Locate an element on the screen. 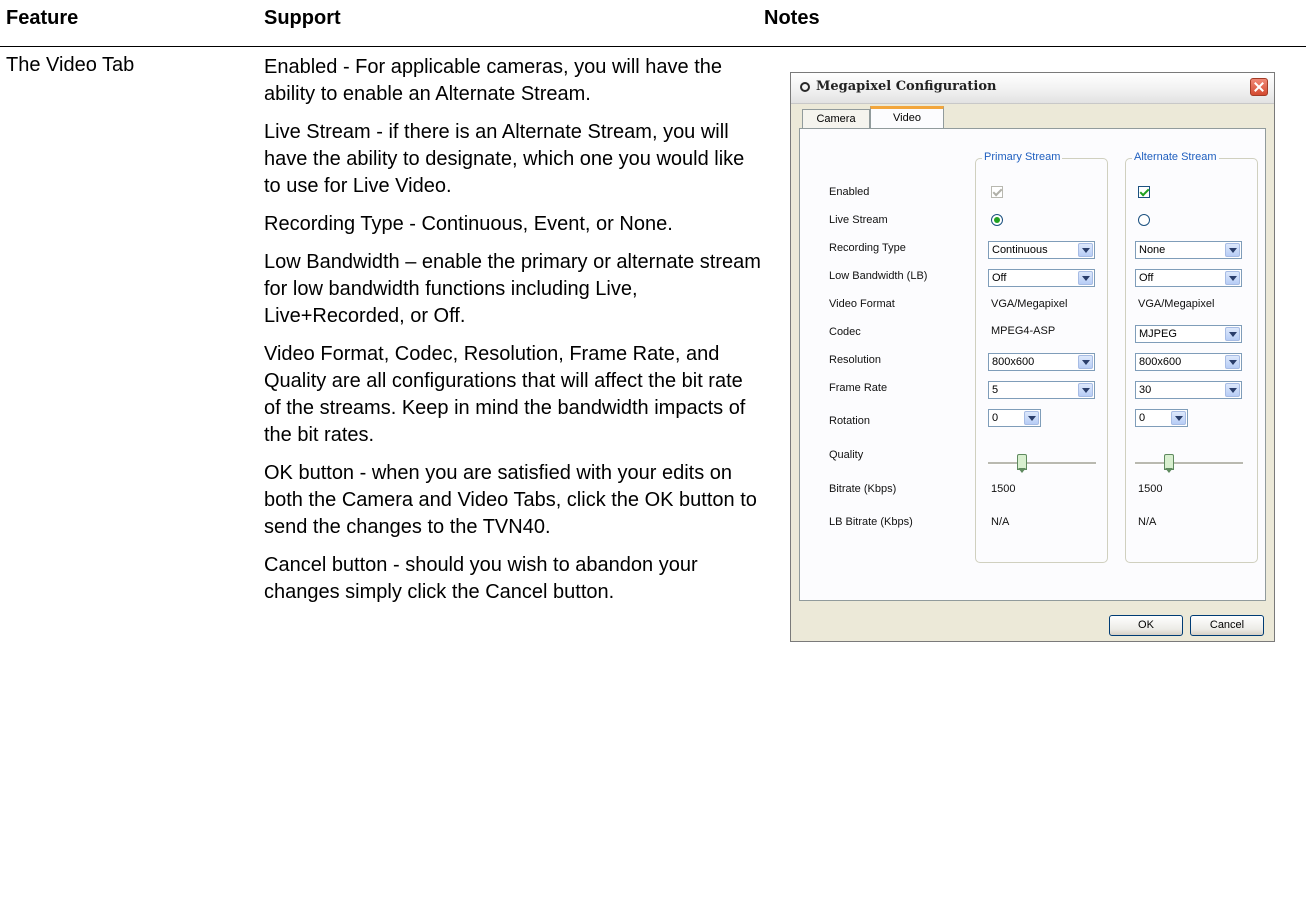  ok-button: OK is located at coordinates (1146, 625).